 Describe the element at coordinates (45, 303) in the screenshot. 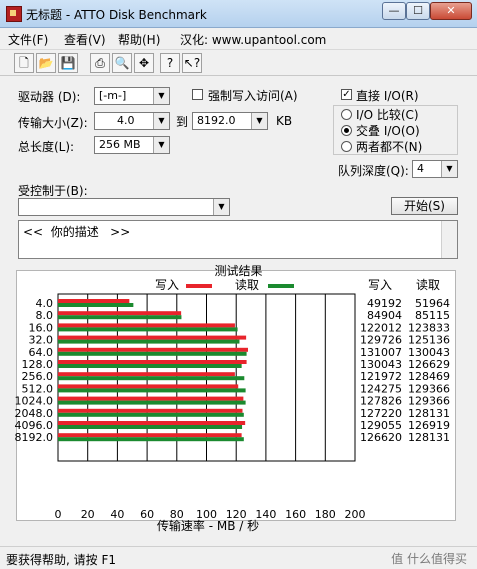

I see `y-tick-label: 4.0` at that location.